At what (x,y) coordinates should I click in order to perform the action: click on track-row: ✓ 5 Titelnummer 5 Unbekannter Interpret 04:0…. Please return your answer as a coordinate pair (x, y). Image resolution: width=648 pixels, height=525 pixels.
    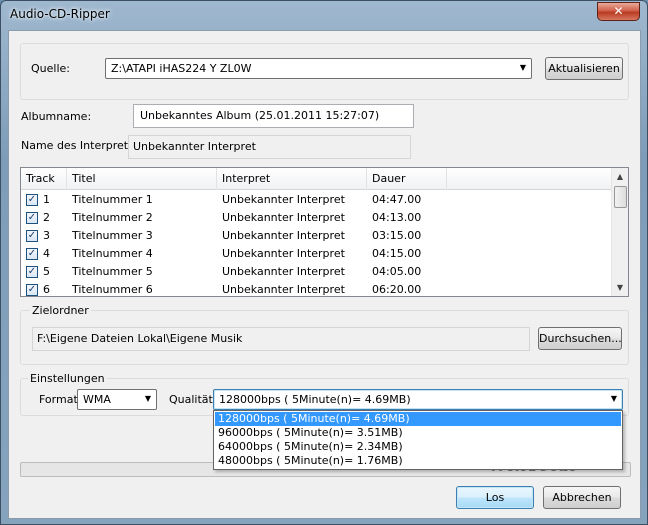
    Looking at the image, I should click on (316, 272).